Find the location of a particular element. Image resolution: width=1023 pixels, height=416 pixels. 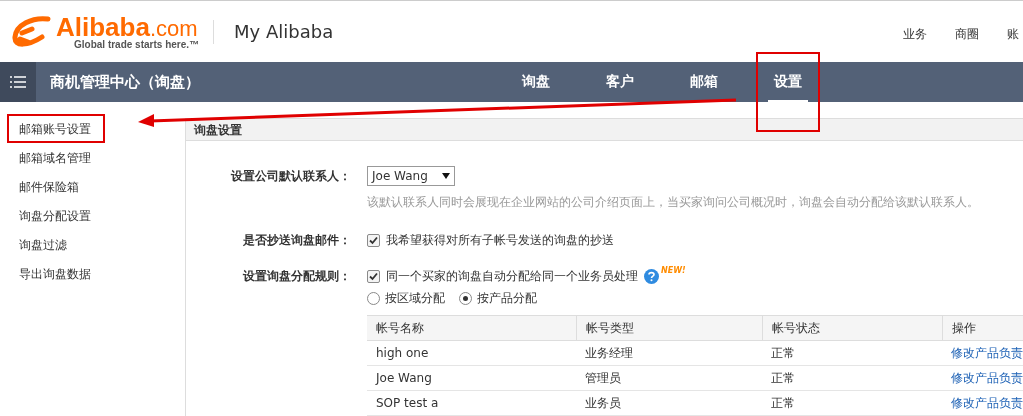

nav-tab: 客户 is located at coordinates (620, 82).